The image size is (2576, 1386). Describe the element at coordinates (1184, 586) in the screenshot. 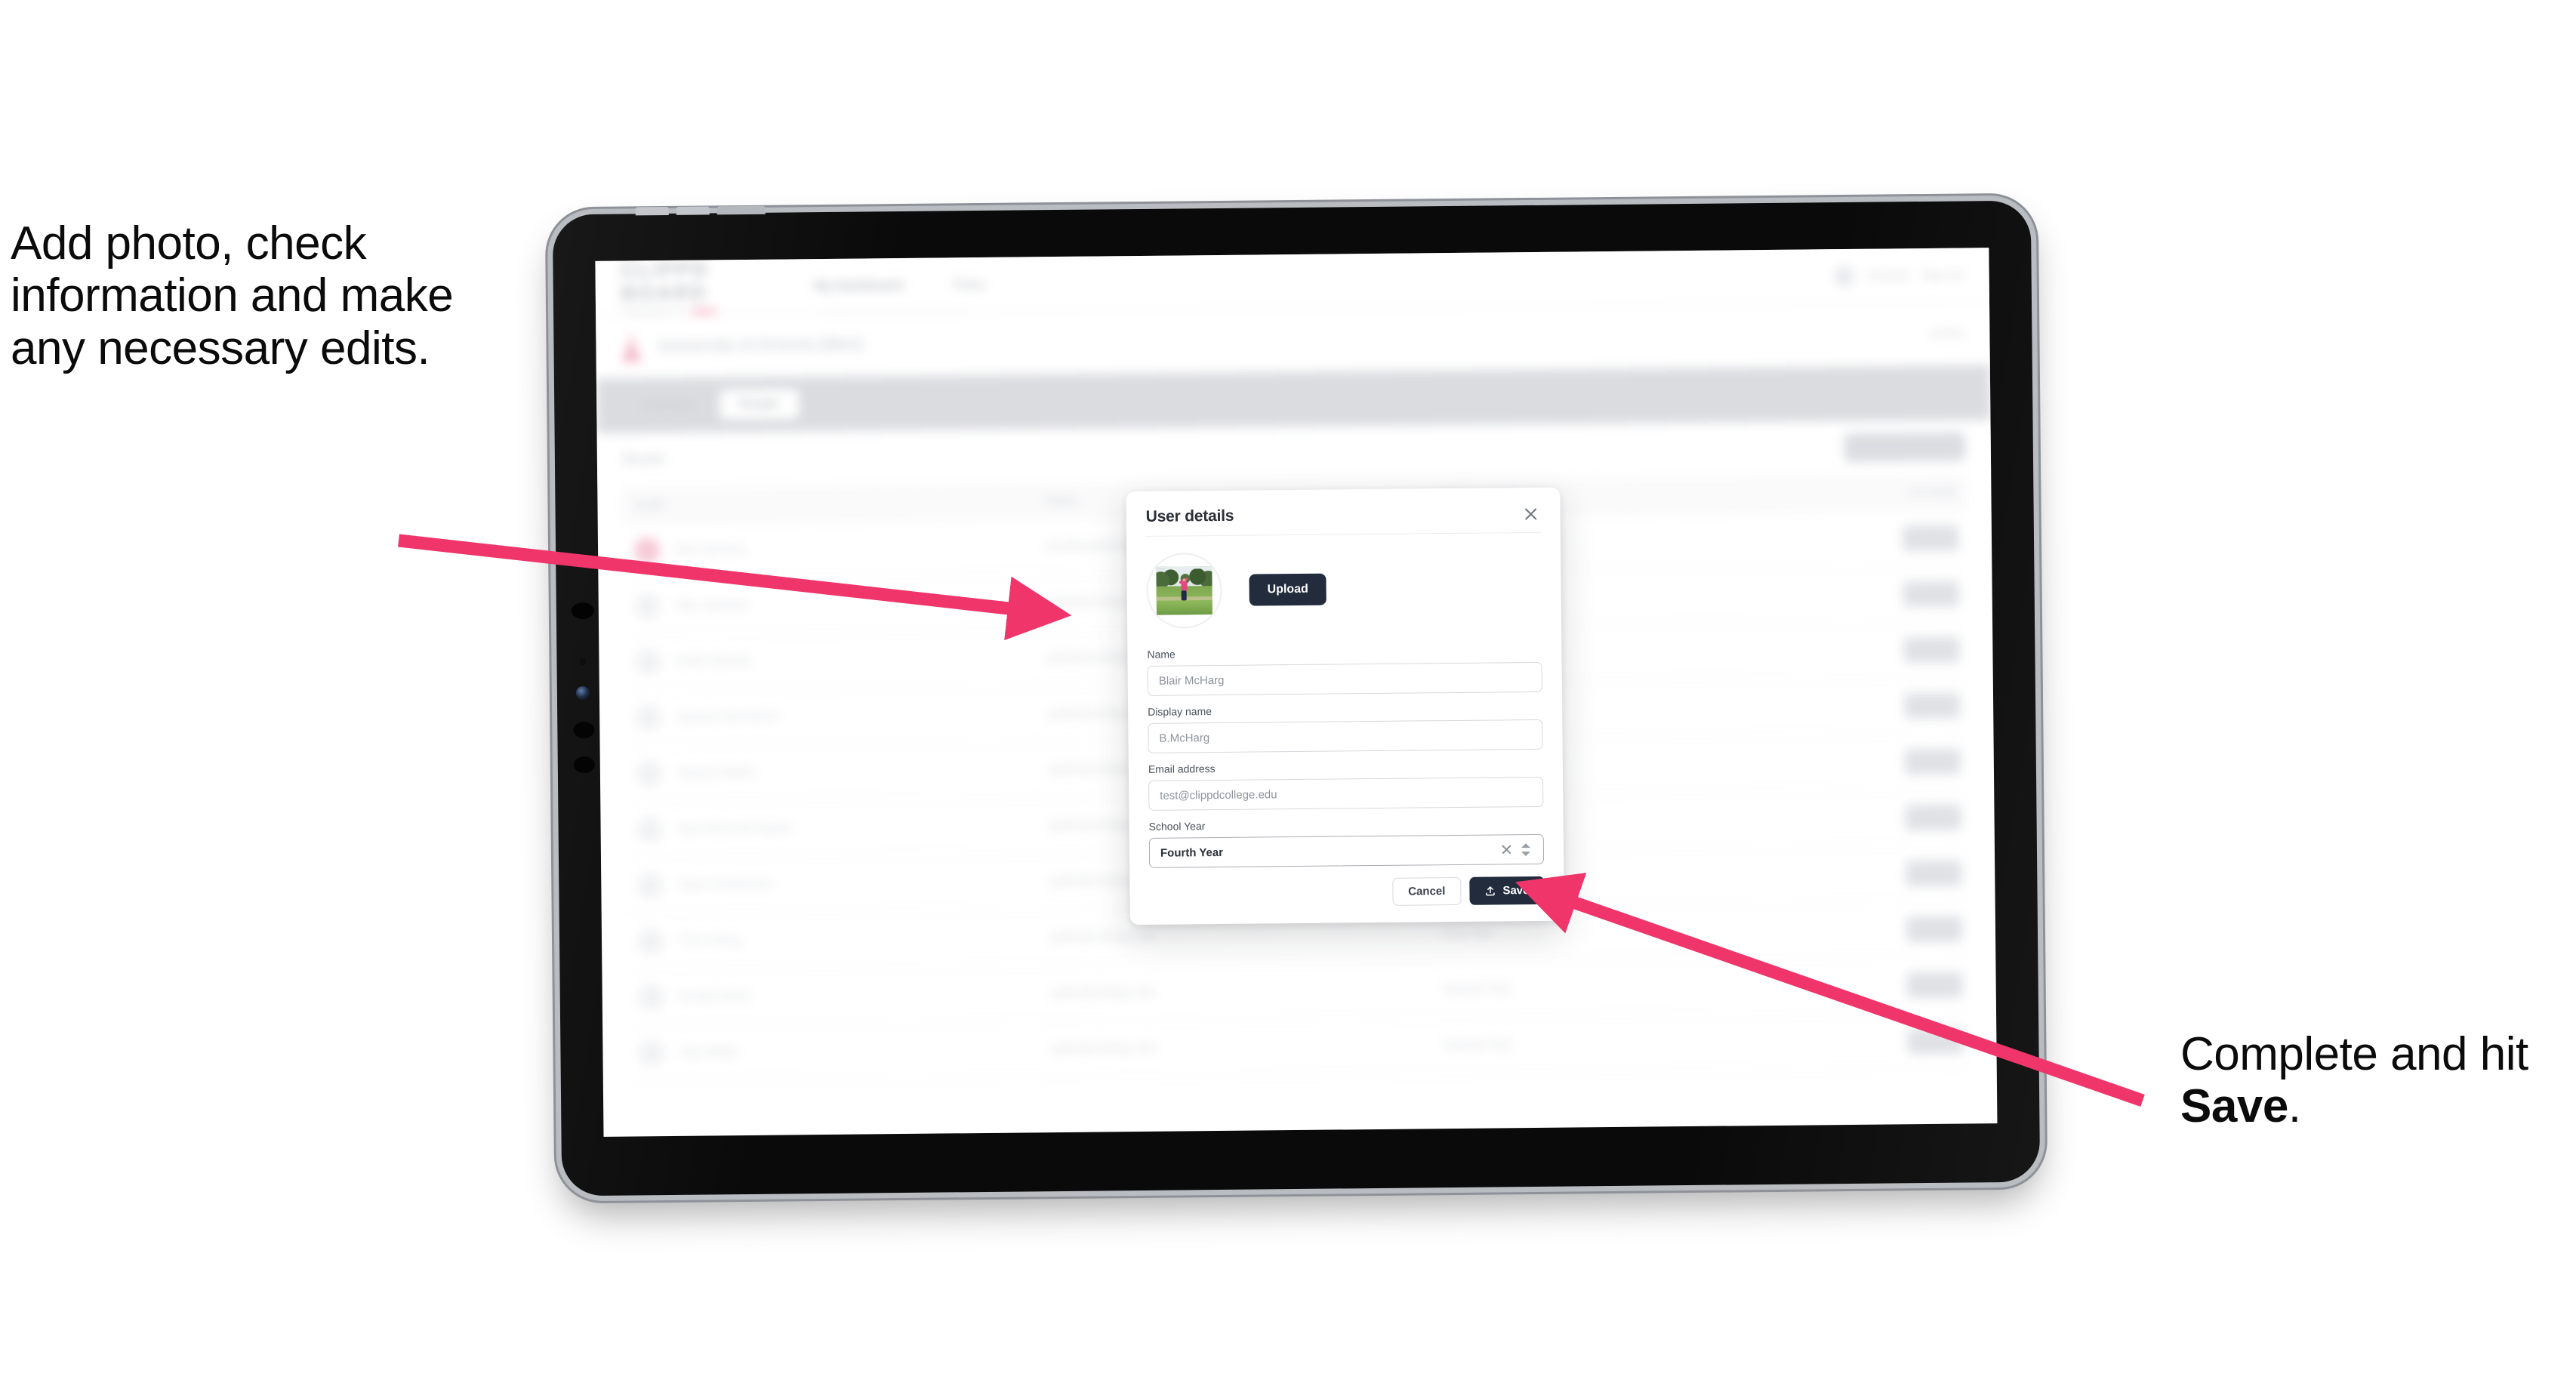

I see `photo-golfer-torso` at that location.